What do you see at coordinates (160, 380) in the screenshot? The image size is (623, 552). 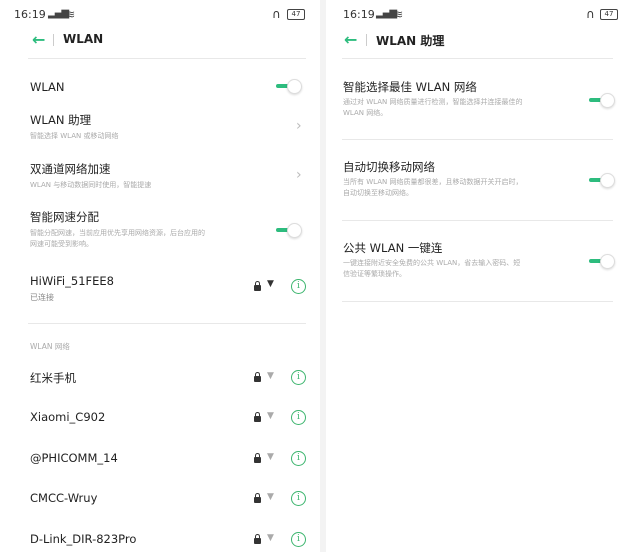 I see `network-row: 红米手机 ▼ i` at bounding box center [160, 380].